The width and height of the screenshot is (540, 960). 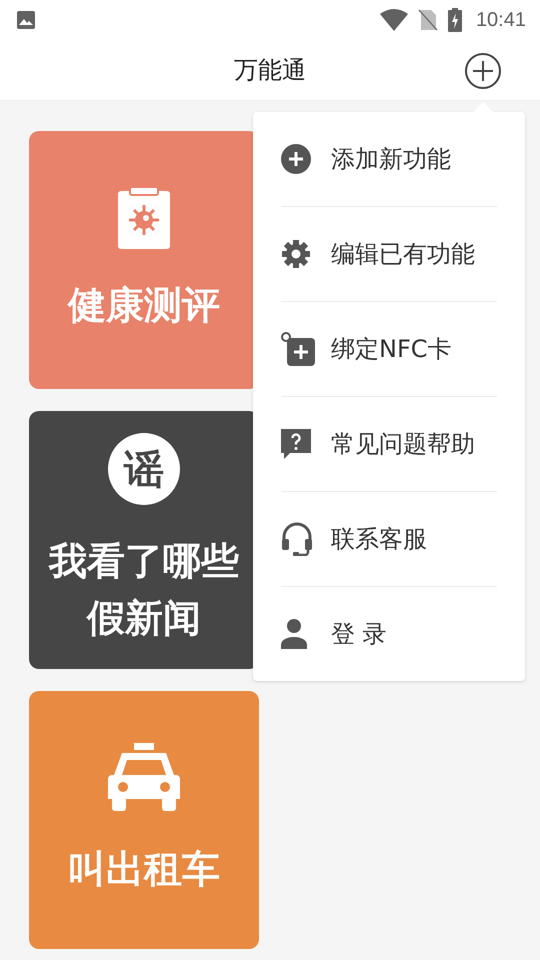 What do you see at coordinates (296, 159) in the screenshot?
I see `add-circle-icon` at bounding box center [296, 159].